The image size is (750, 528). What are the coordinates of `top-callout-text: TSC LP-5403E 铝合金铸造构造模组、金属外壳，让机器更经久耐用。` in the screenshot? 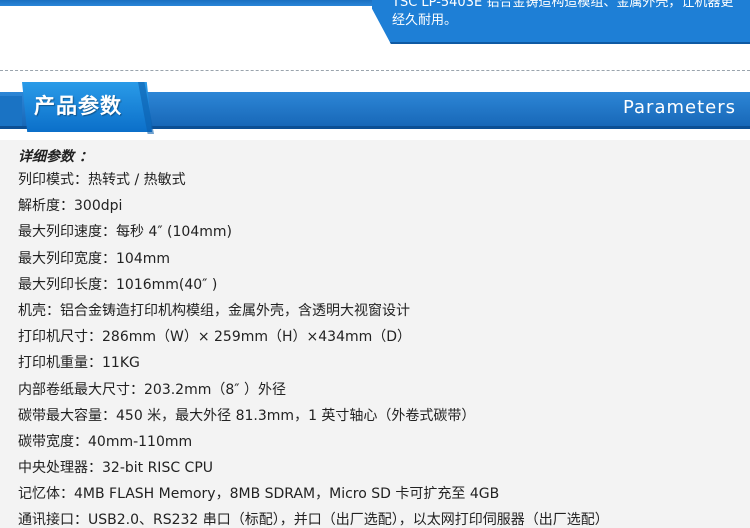 It's located at (563, 14).